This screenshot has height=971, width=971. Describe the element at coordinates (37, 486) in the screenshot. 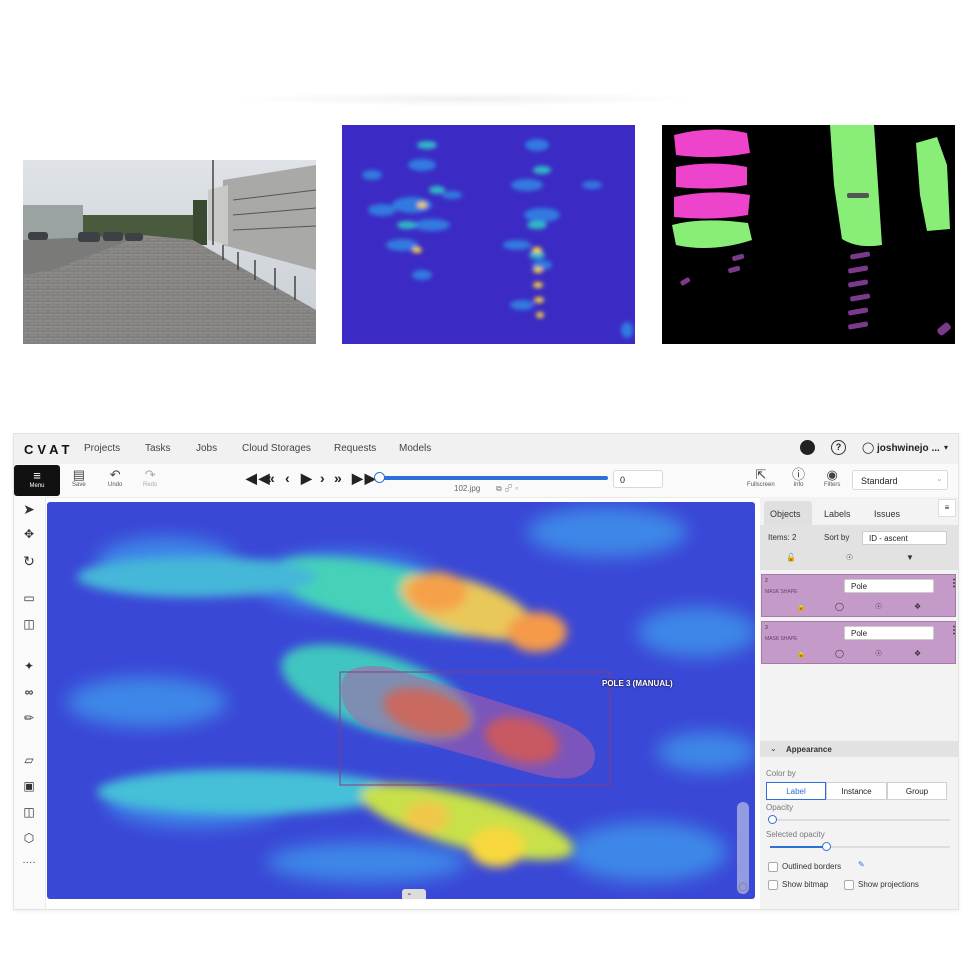

I see `menu-label: Menu` at that location.